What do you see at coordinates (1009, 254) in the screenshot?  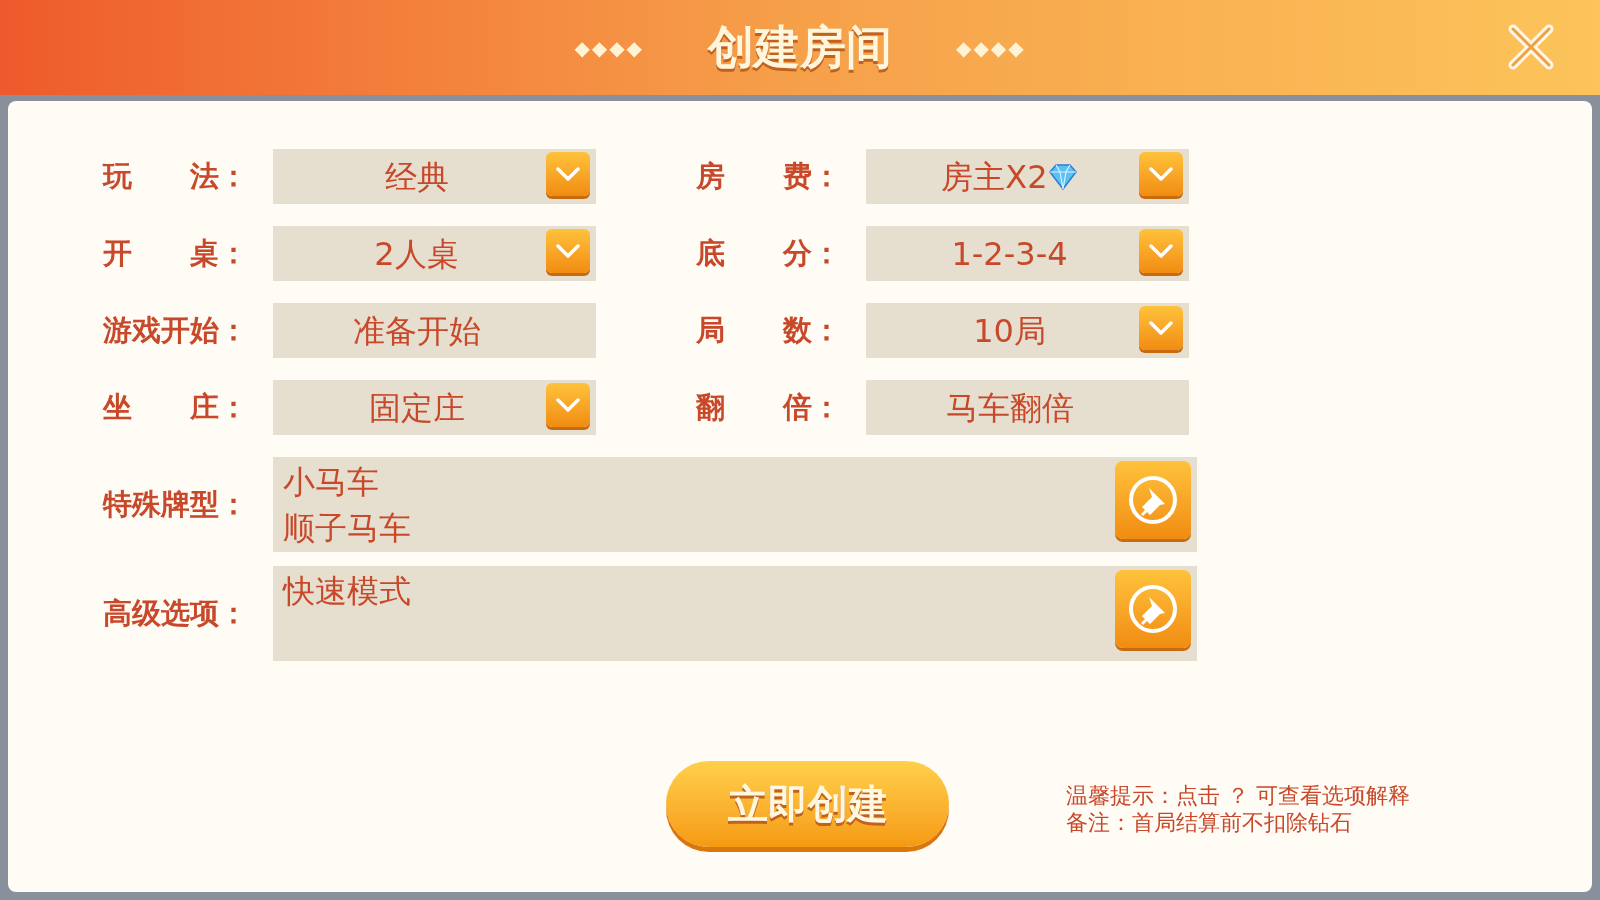 I see `field-value: 1-2-3-4` at bounding box center [1009, 254].